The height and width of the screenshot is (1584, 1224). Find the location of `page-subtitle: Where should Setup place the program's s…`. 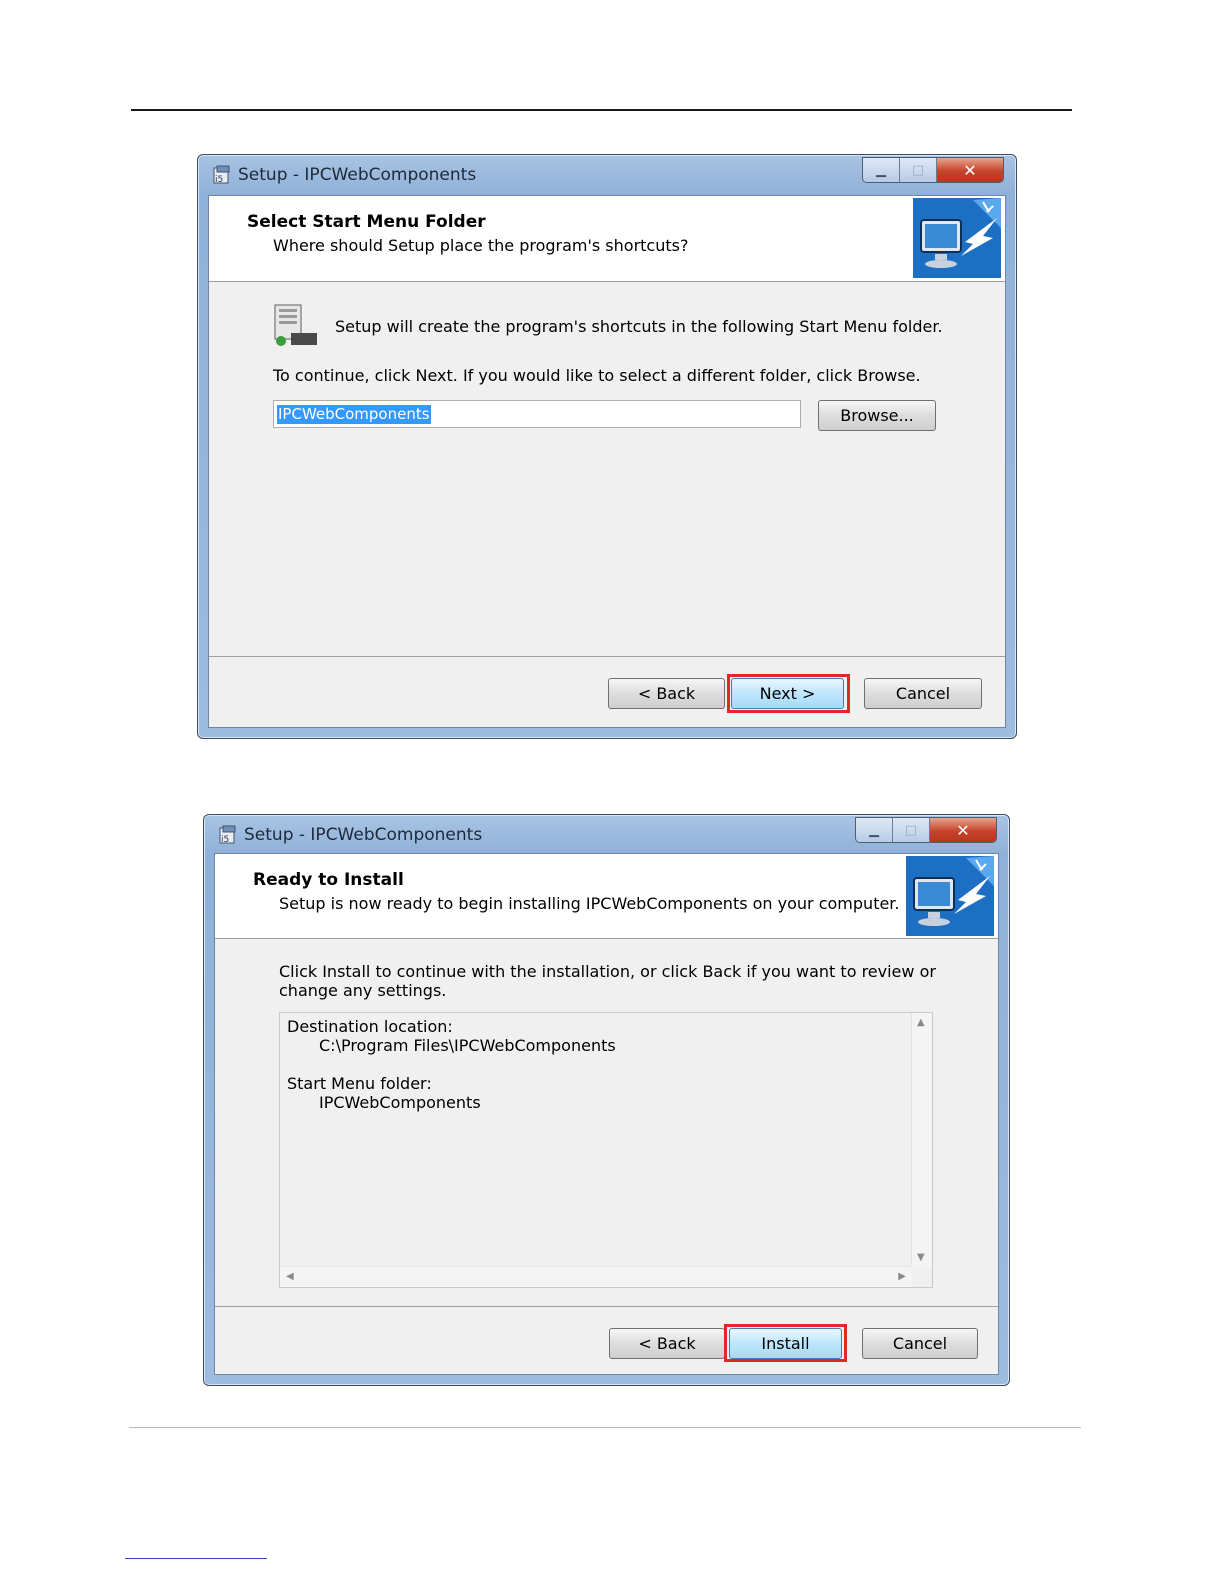

page-subtitle: Where should Setup place the program's s… is located at coordinates (481, 245).